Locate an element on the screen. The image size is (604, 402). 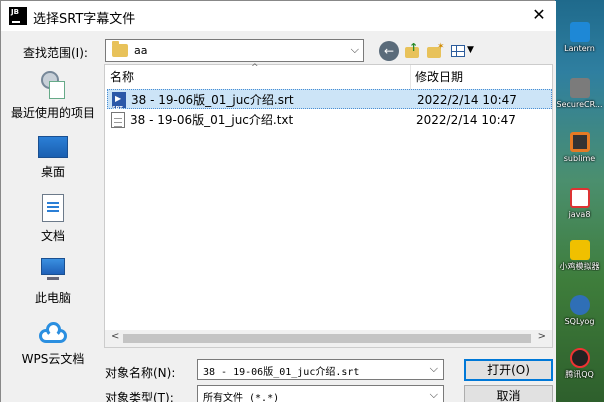
qq-penguin-icon is located at coordinates (579, 358).